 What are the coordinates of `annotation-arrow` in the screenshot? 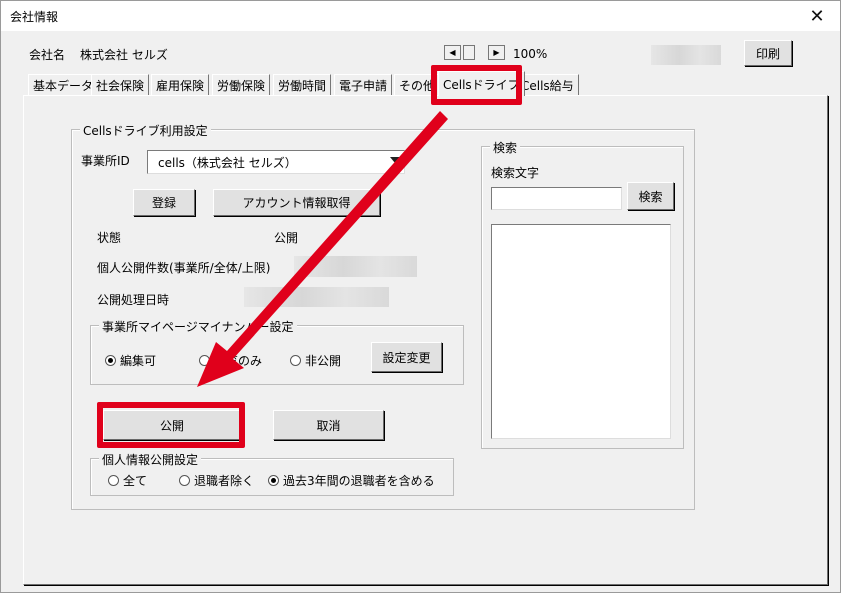 It's located at (322, 249).